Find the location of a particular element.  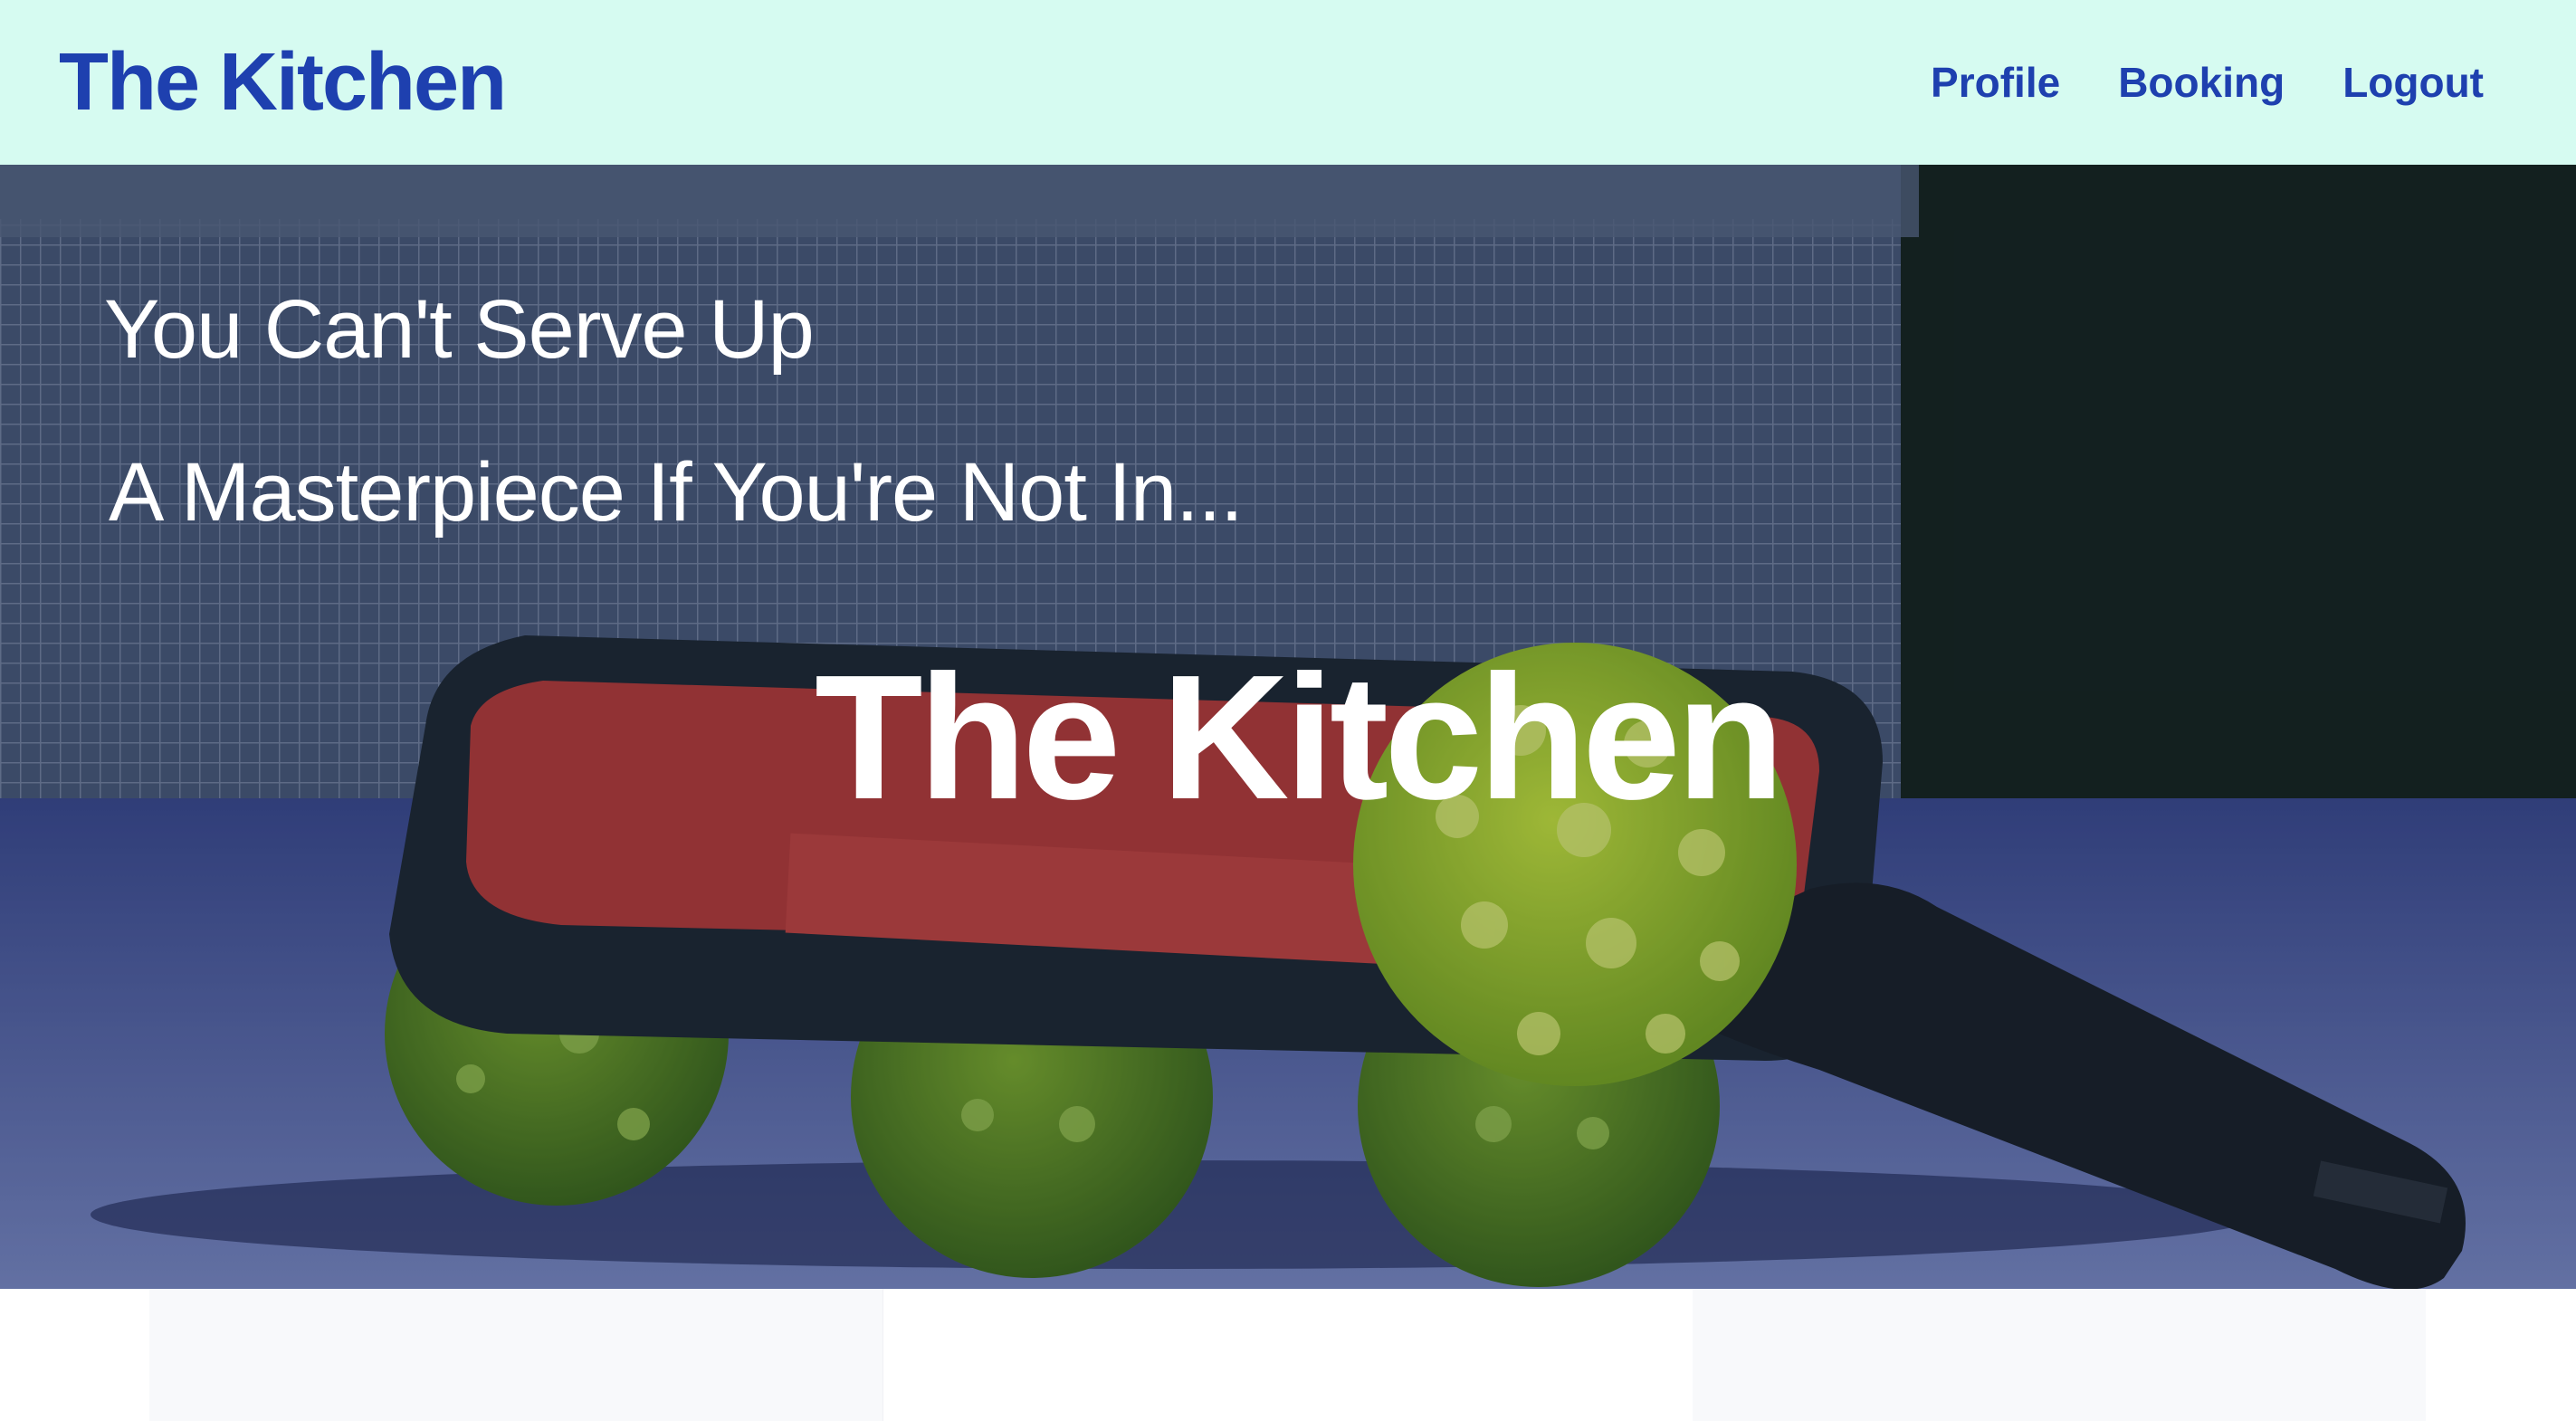

nav-links: Profile Booking Logout is located at coordinates (2208, 83).